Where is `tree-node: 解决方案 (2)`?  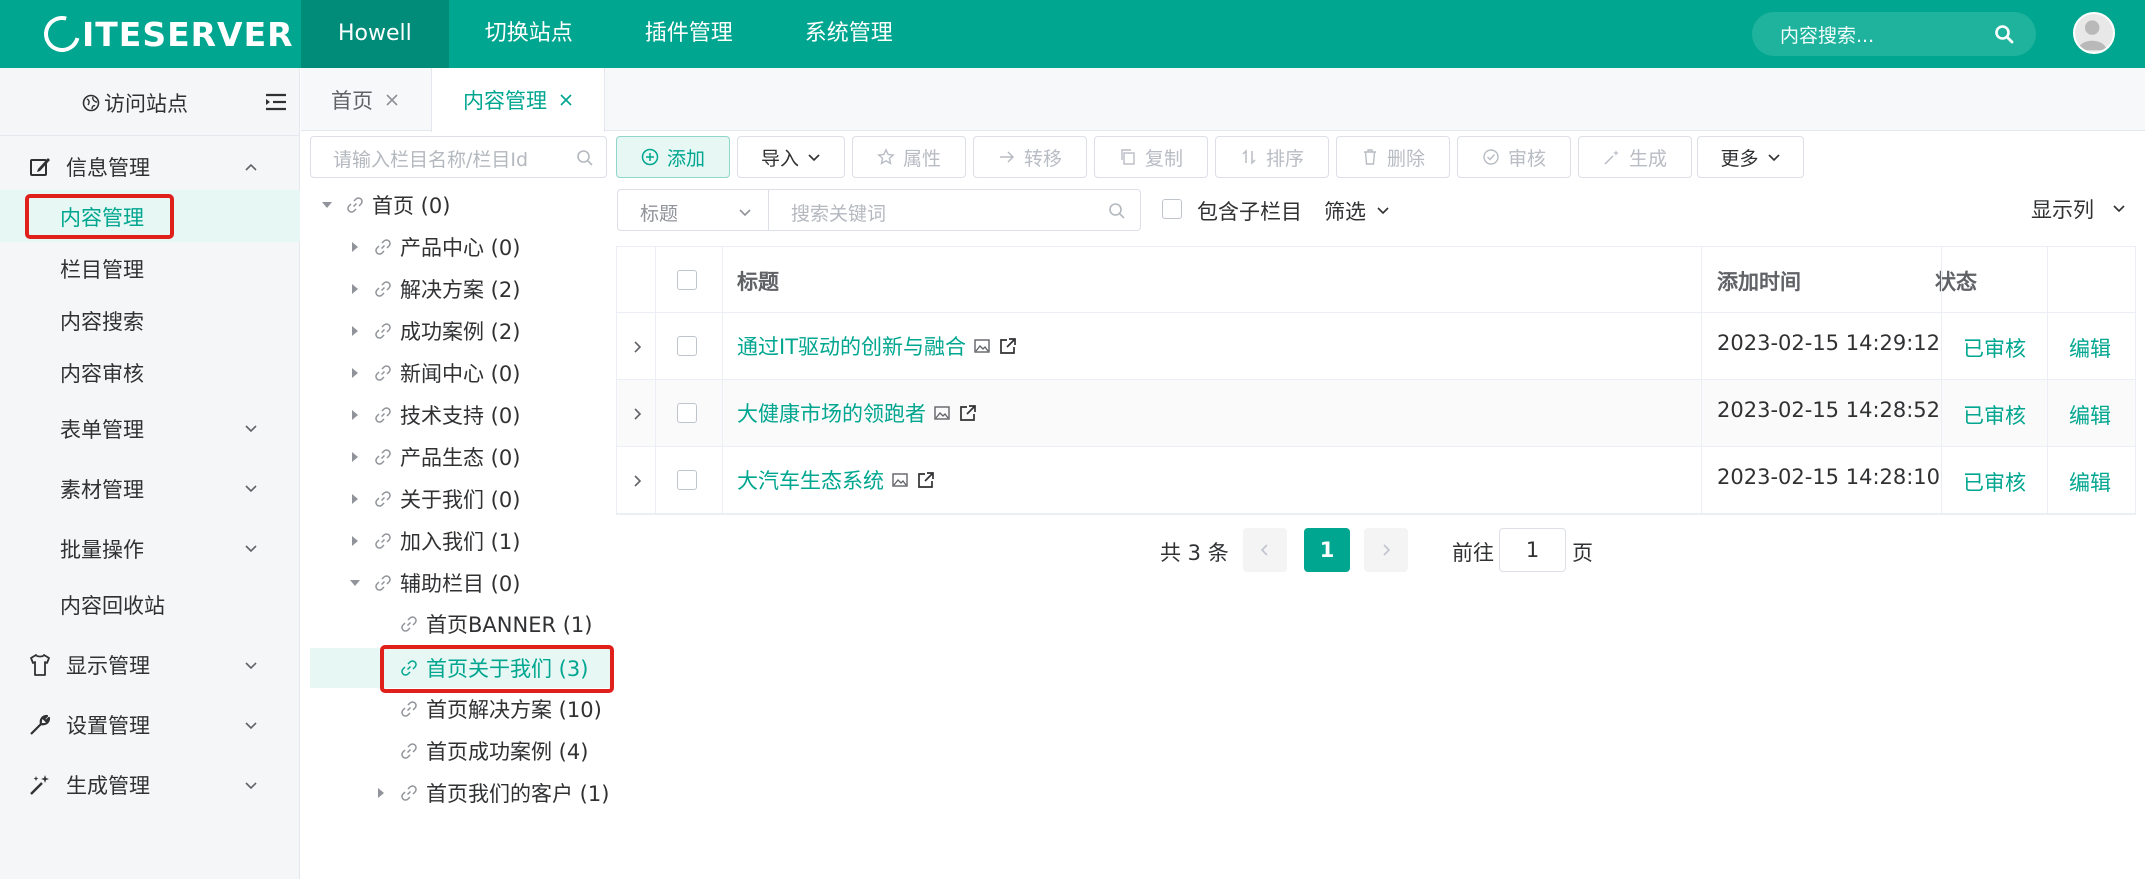
tree-node: 解决方案 (2) is located at coordinates (434, 289).